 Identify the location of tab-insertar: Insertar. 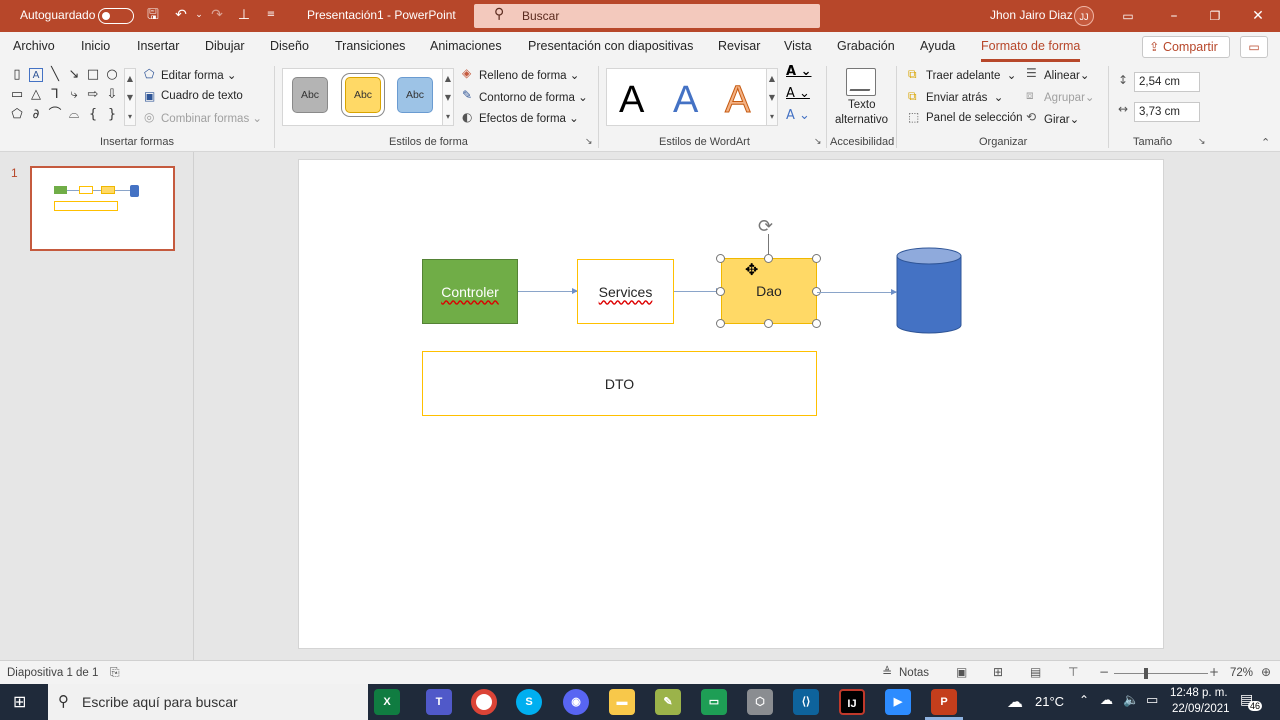
(158, 46).